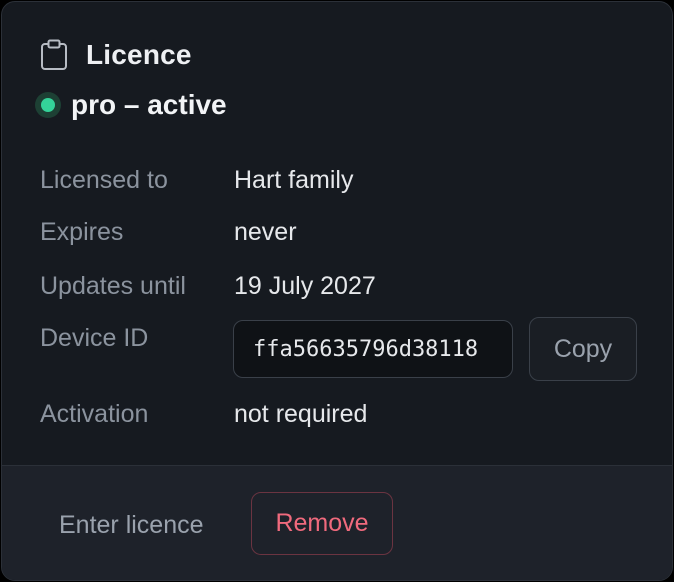  I want to click on updates-until-value: 19 July 2027, so click(305, 286).